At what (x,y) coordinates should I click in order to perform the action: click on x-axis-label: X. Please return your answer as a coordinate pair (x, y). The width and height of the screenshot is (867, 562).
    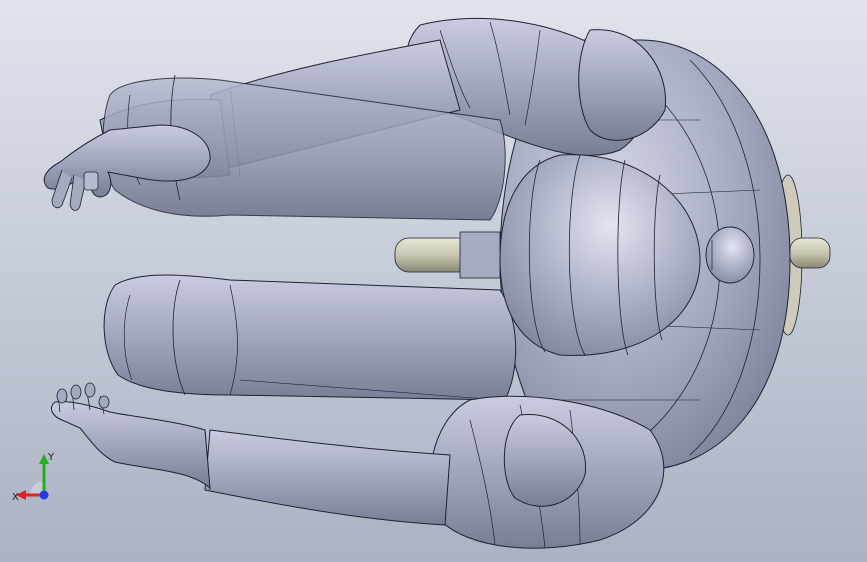
    Looking at the image, I should click on (15, 497).